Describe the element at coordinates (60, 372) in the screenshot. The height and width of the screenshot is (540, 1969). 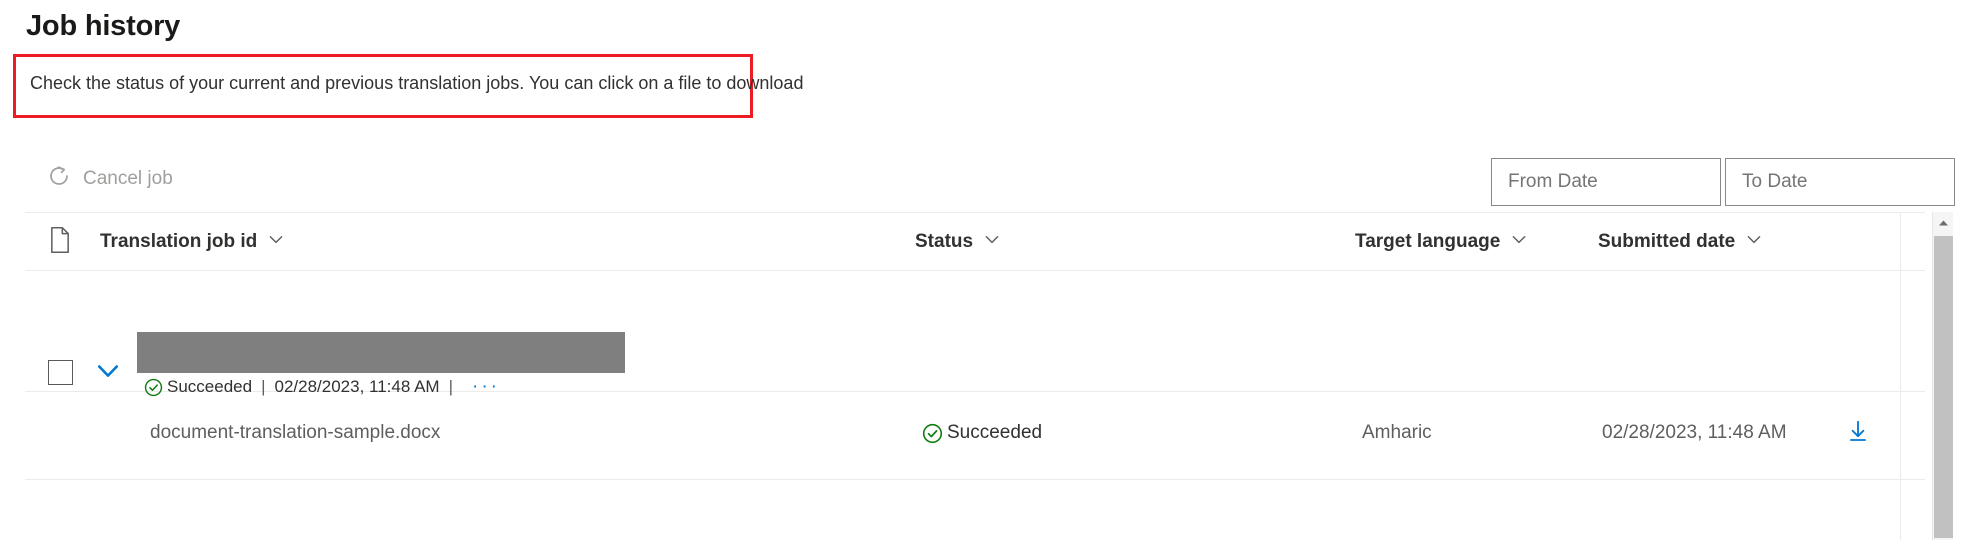
I see `row-select-checkbox` at that location.